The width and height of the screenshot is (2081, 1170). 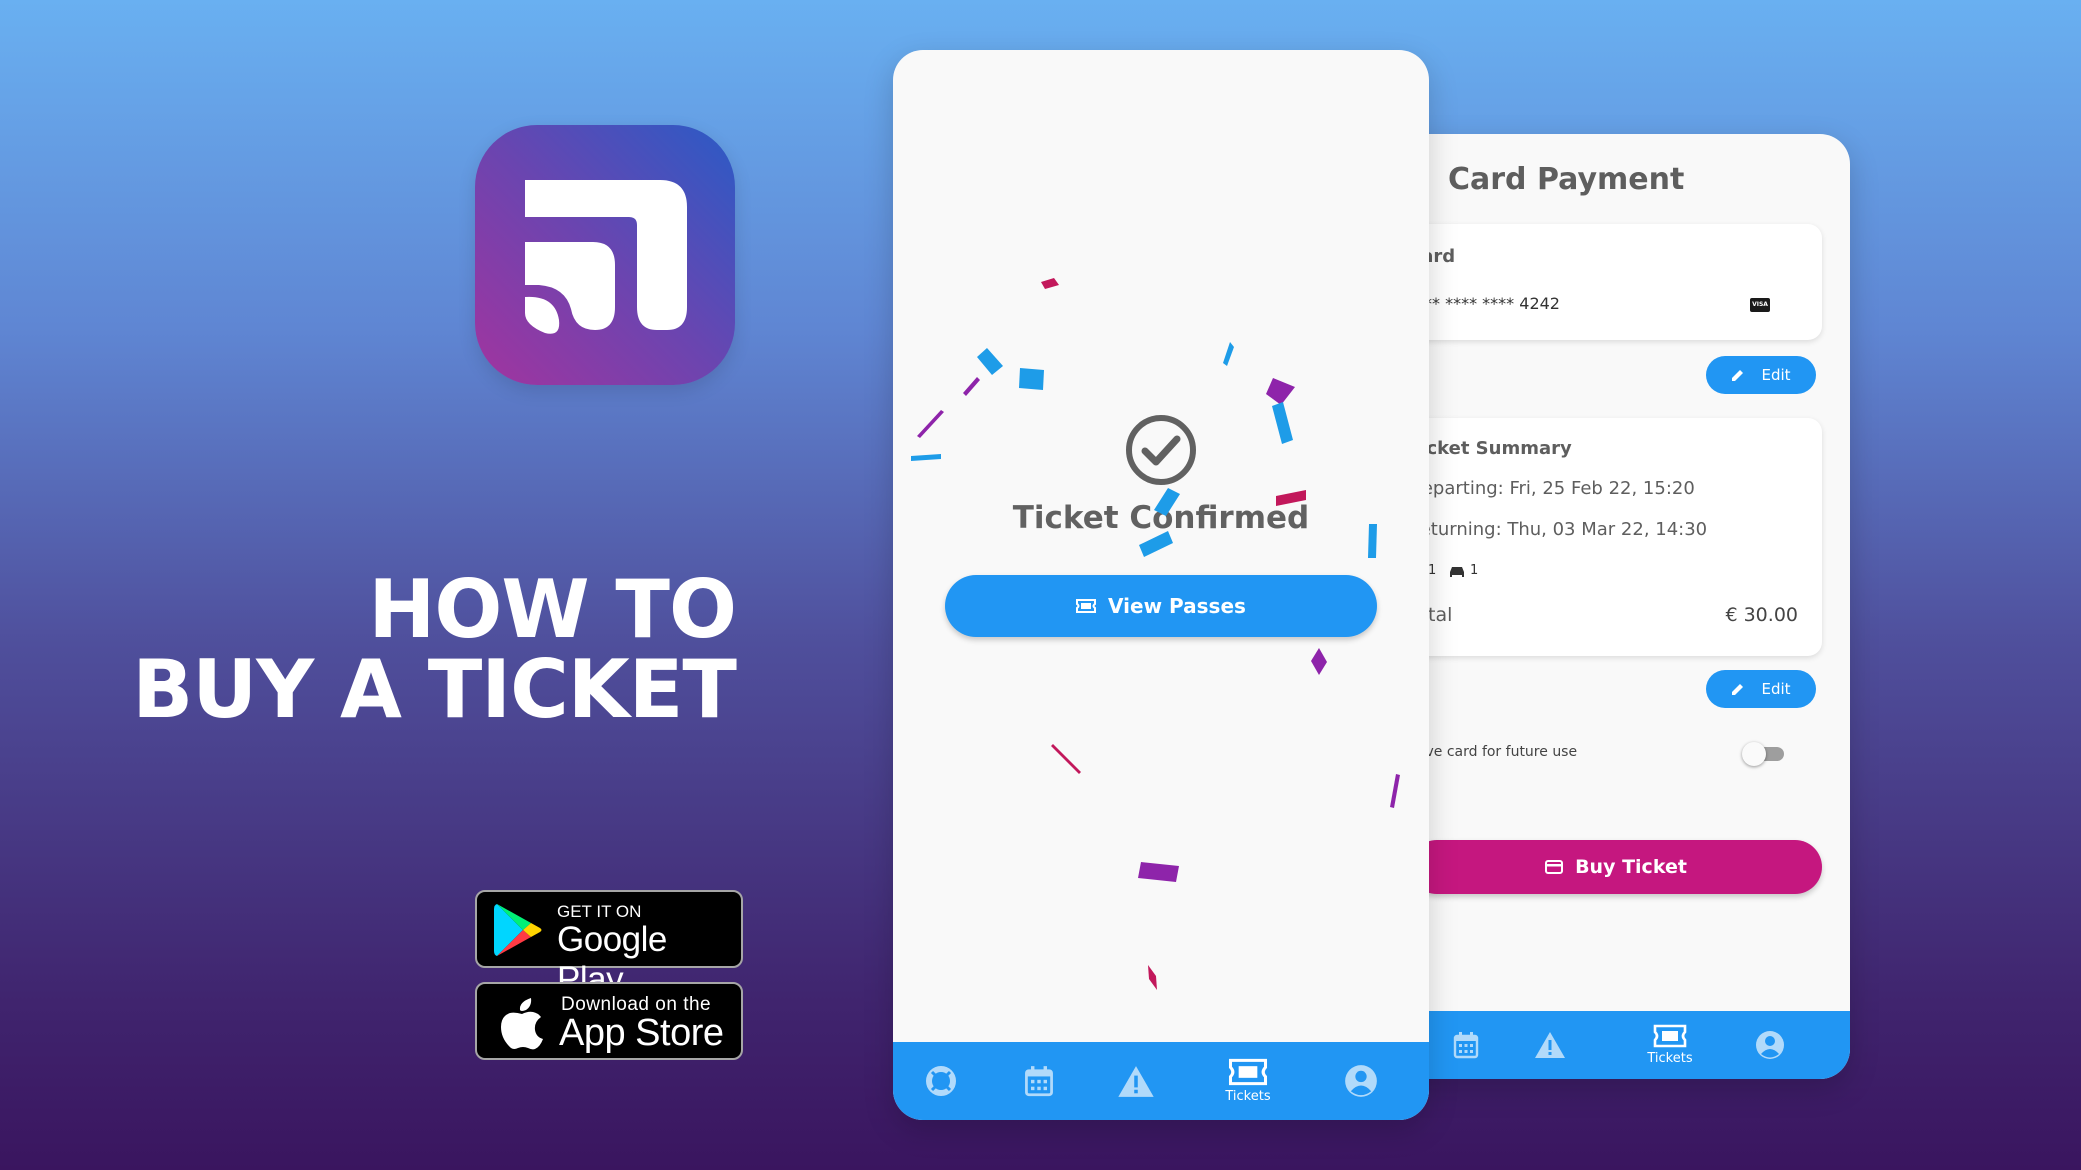 What do you see at coordinates (1490, 448) in the screenshot?
I see `summary-title: Ticket Summary` at bounding box center [1490, 448].